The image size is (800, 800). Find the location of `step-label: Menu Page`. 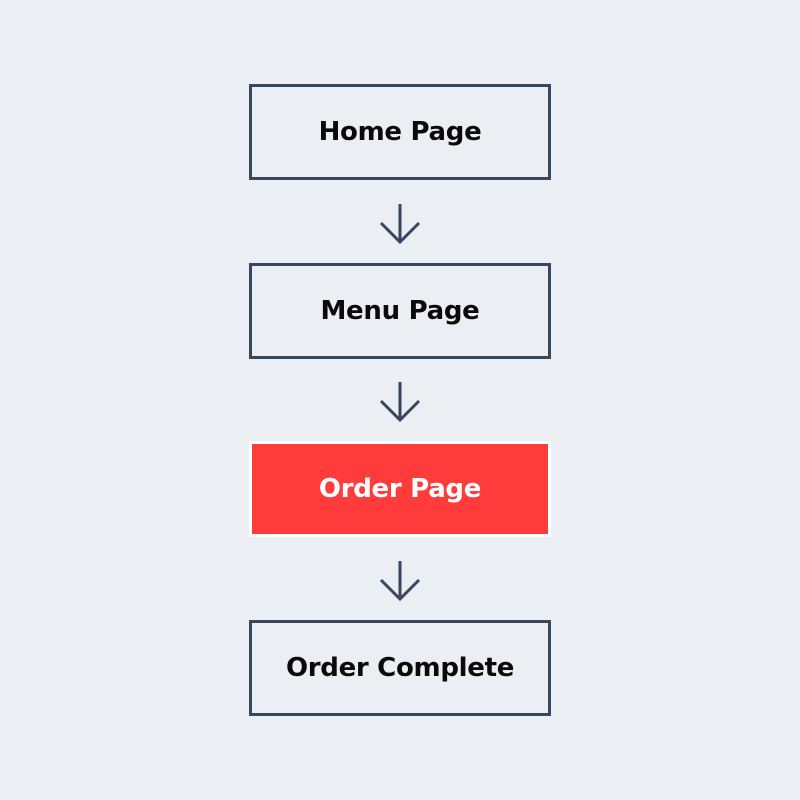

step-label: Menu Page is located at coordinates (400, 311).